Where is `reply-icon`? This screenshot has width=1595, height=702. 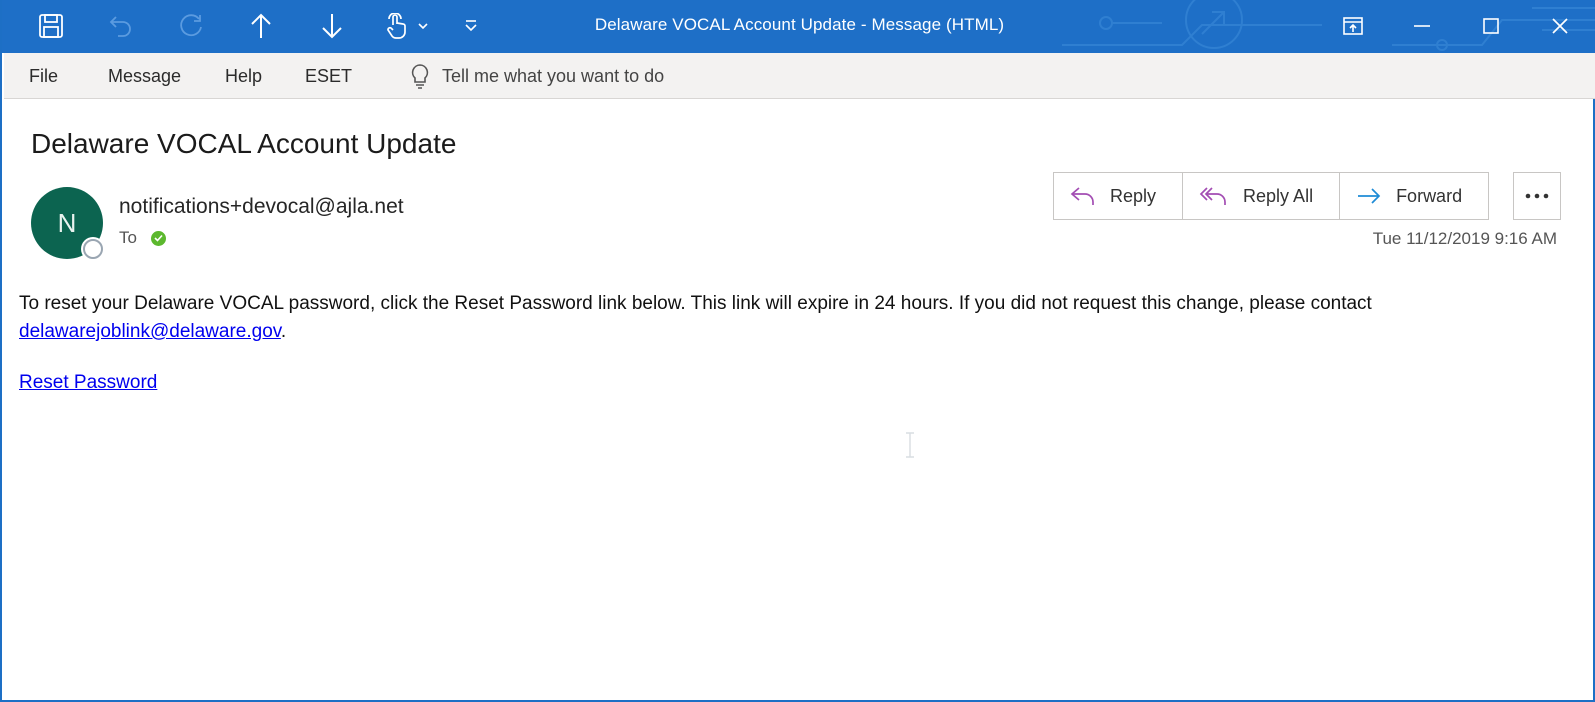
reply-icon is located at coordinates (1082, 196).